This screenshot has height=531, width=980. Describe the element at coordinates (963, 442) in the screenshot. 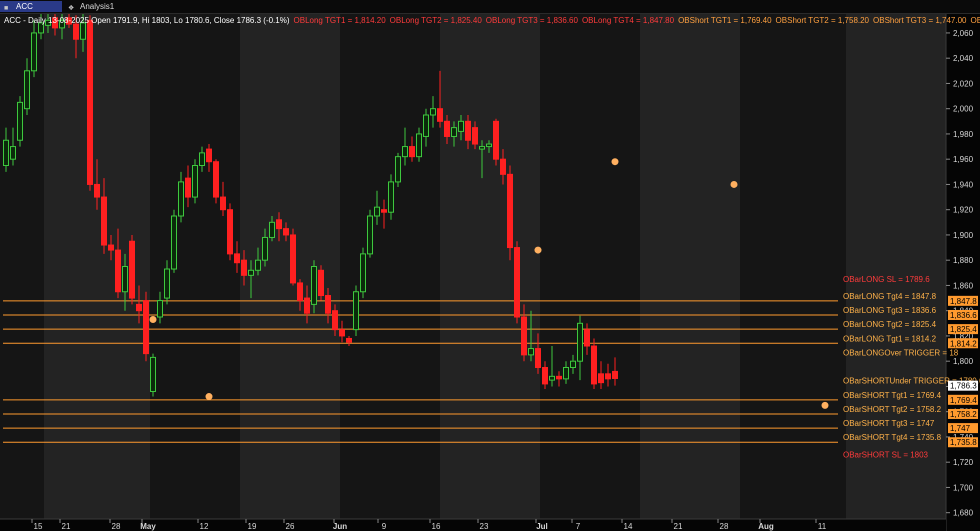

I see `level-price-label: 1,735.8` at that location.